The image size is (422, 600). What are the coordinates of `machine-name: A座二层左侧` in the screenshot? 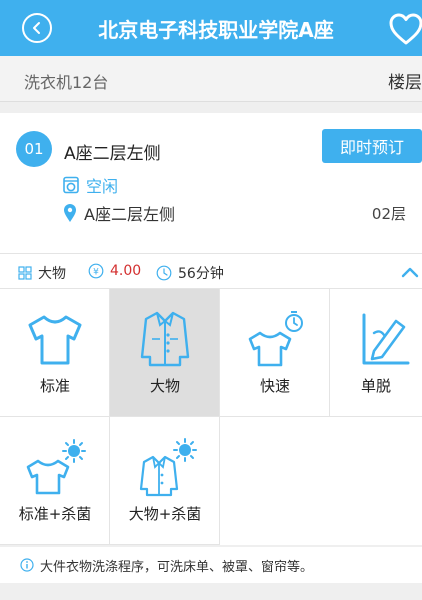 It's located at (112, 154).